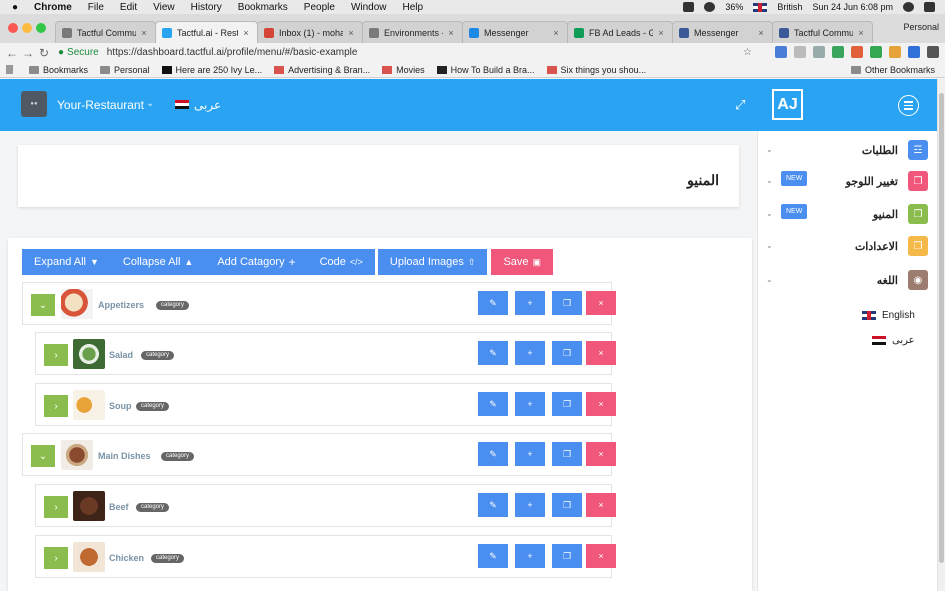  Describe the element at coordinates (892, 70) in the screenshot. I see `bookmark-other: Other Bookmarks` at that location.